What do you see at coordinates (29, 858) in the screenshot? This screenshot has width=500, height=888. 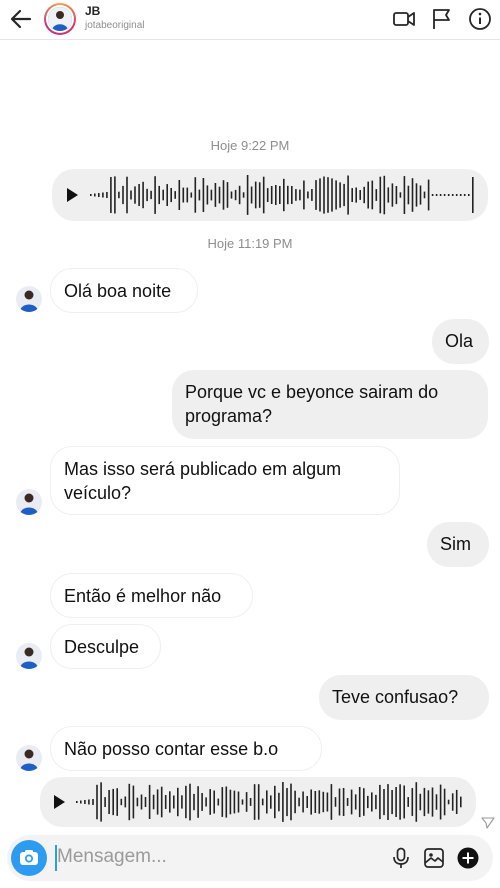 I see `camera-button` at bounding box center [29, 858].